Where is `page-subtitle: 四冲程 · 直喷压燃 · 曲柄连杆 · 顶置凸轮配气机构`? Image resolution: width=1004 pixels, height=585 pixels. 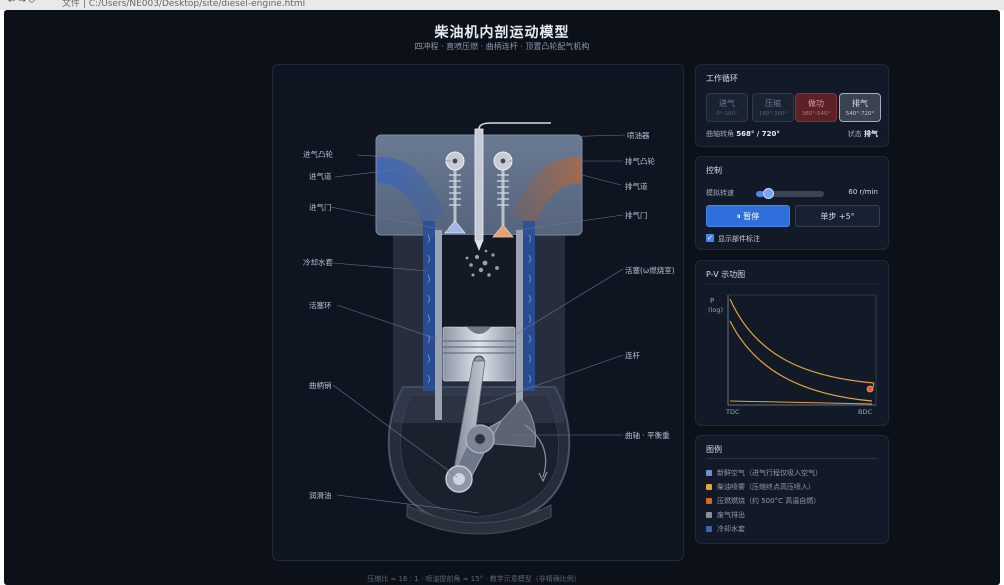
page-subtitle: 四冲程 · 直喷压燃 · 曲柄连杆 · 顶置凸轮配气机构 is located at coordinates (502, 46).